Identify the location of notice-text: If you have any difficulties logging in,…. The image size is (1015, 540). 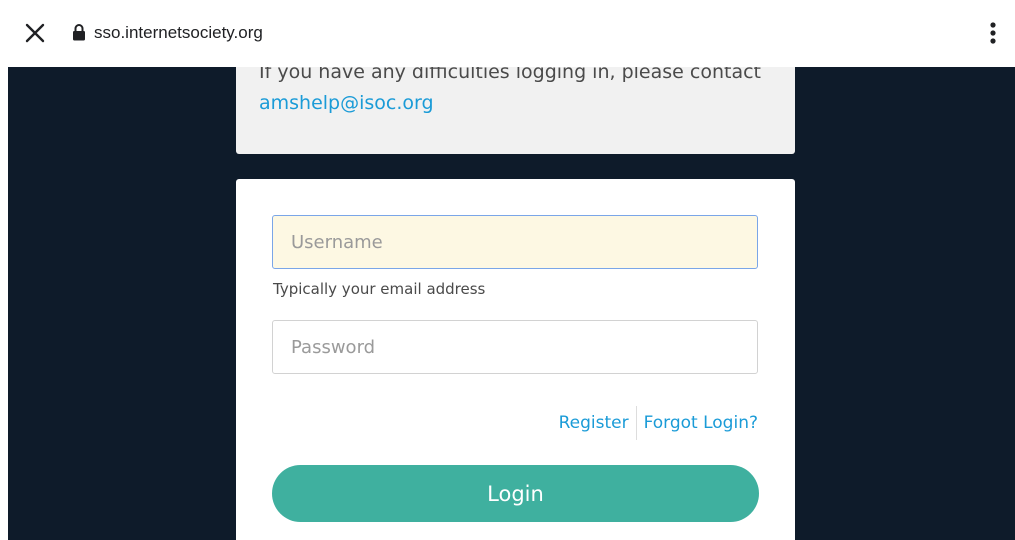
(510, 75).